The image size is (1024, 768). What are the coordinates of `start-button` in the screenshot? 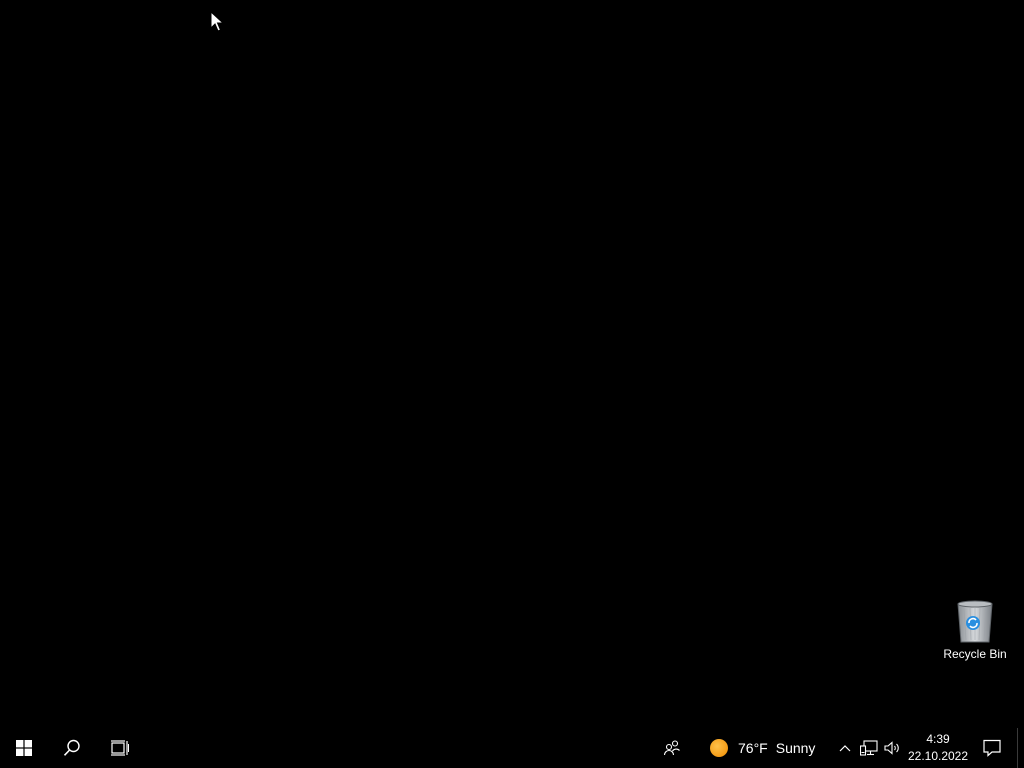 It's located at (24, 748).